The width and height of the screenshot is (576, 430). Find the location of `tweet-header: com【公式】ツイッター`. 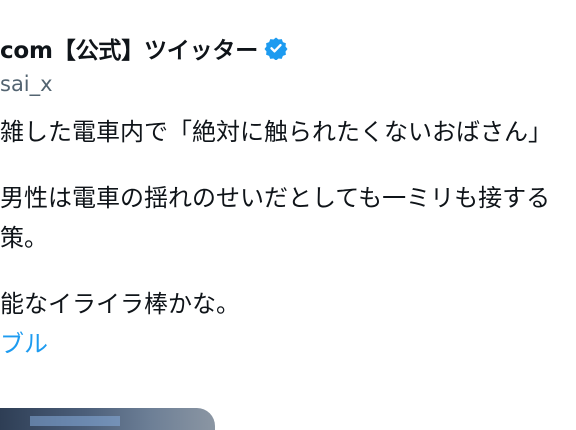

tweet-header: com【公式】ツイッター is located at coordinates (144, 48).